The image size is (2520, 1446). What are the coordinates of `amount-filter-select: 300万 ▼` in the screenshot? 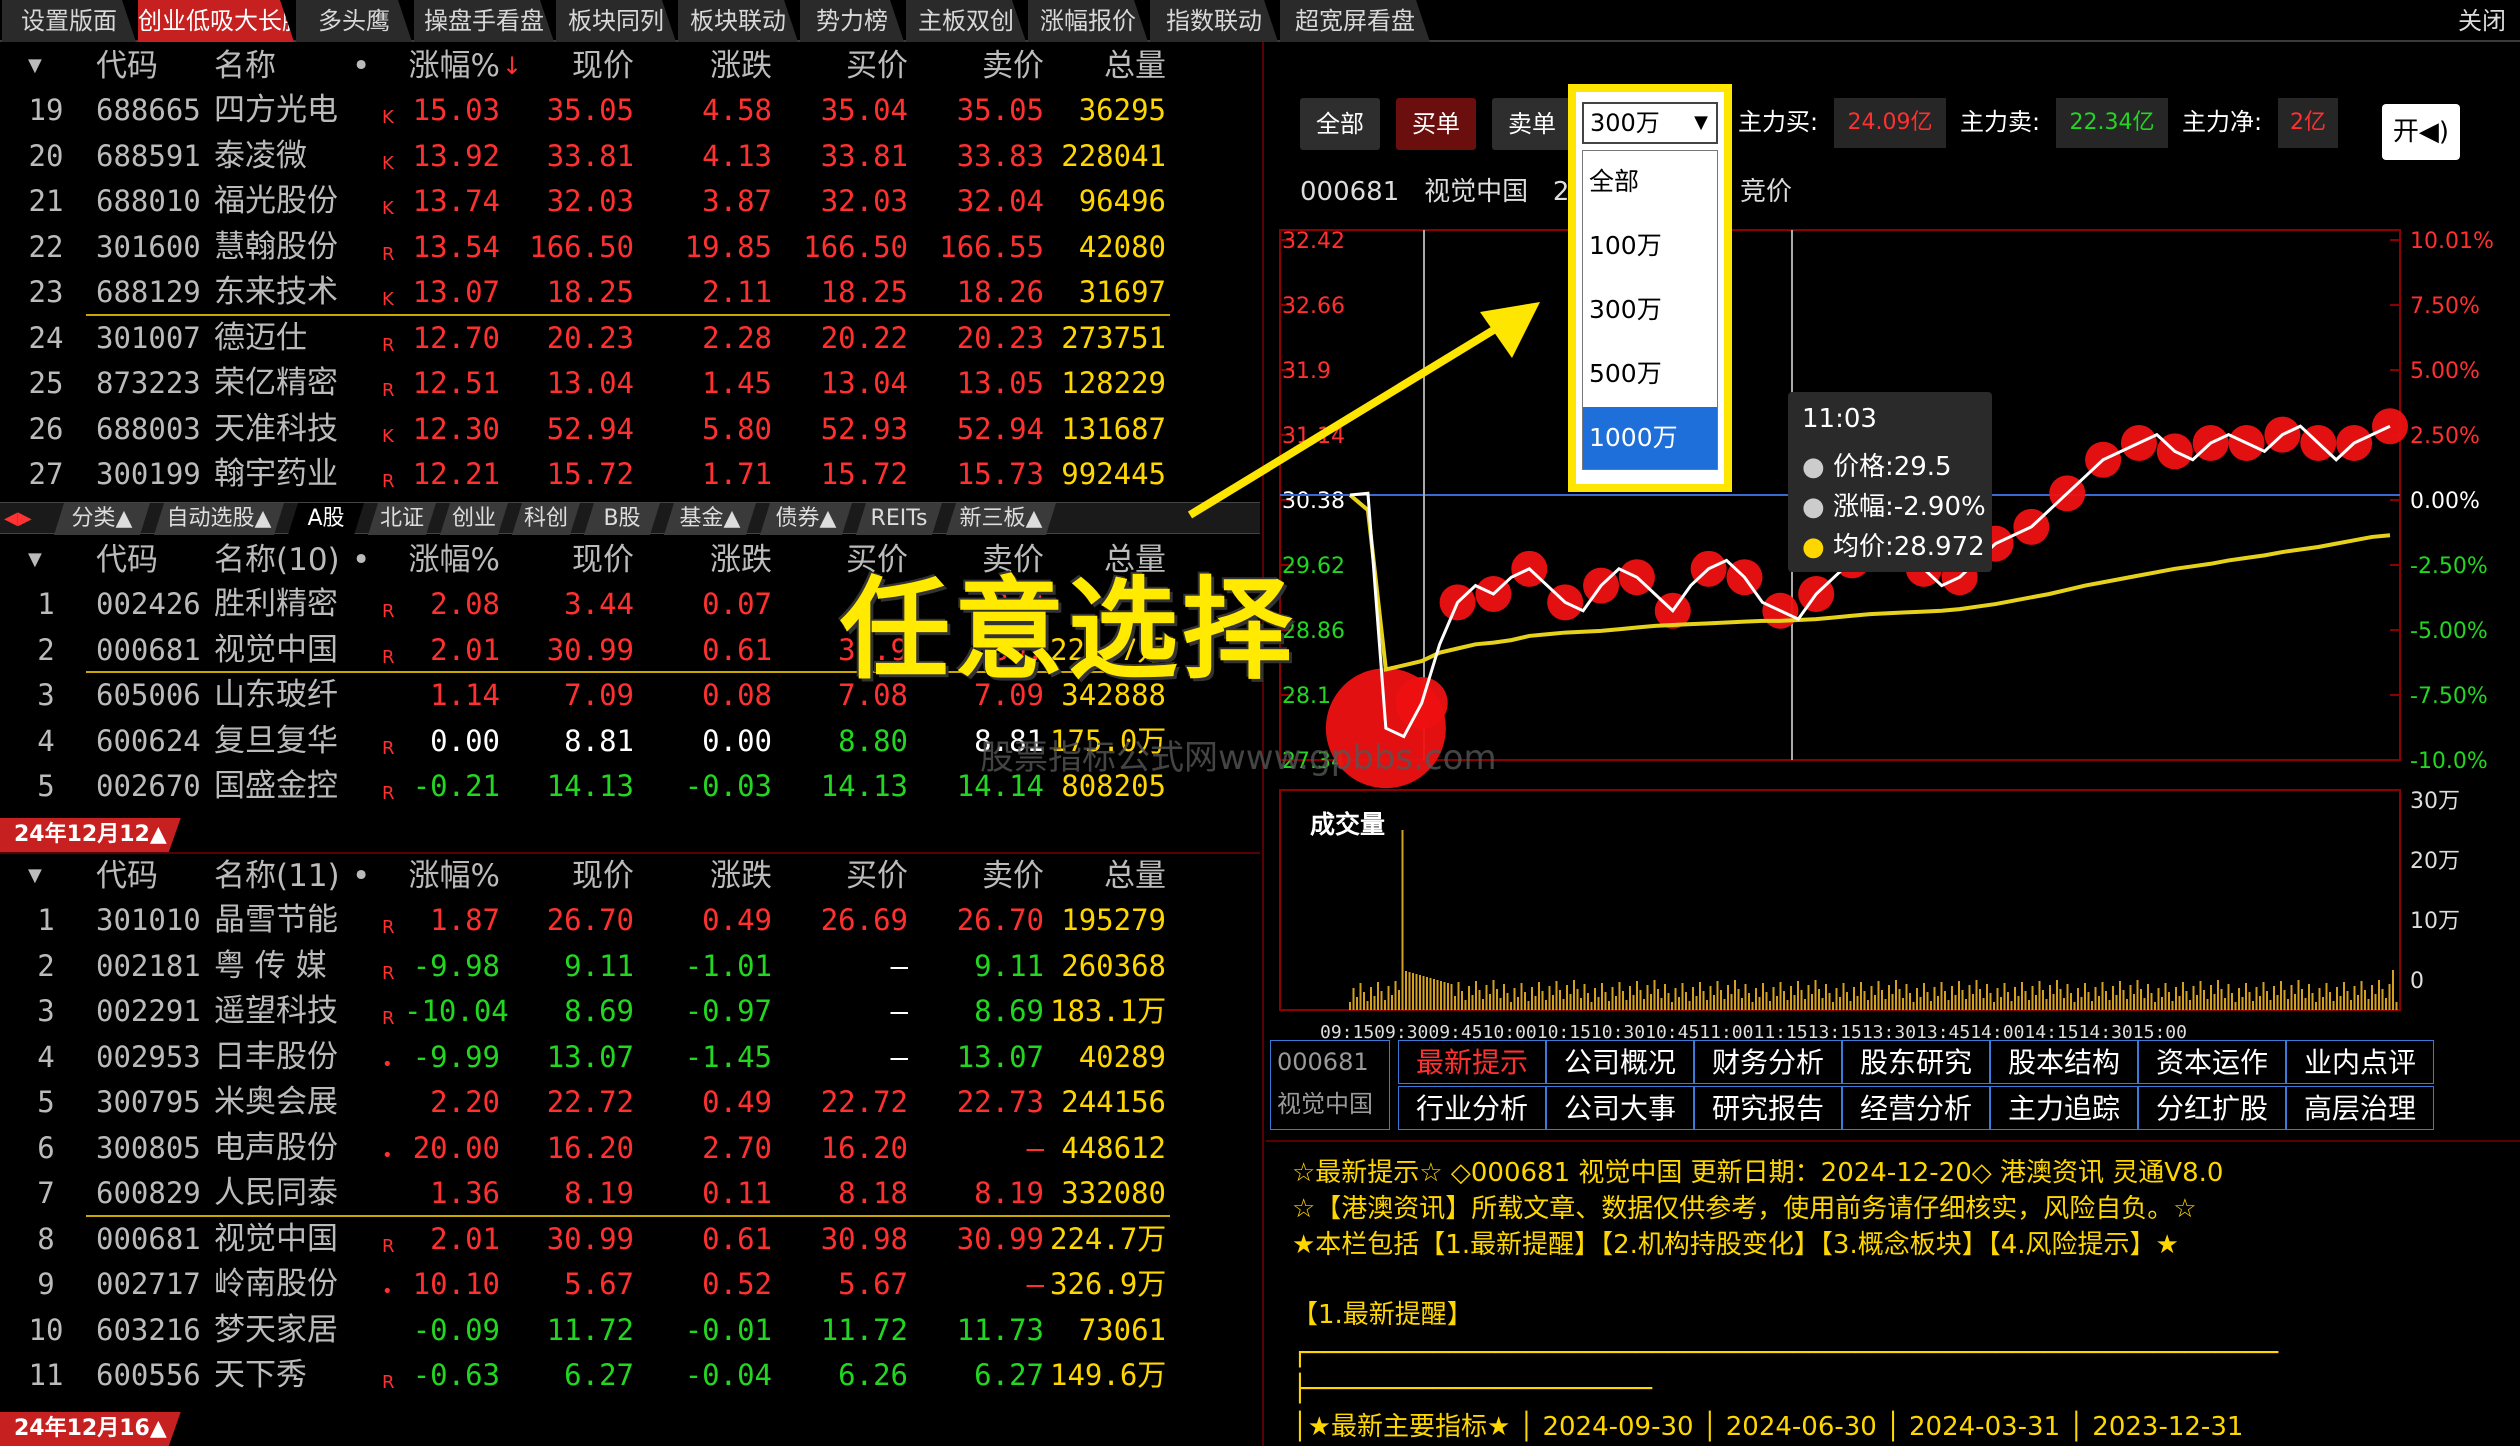 It's located at (1650, 123).